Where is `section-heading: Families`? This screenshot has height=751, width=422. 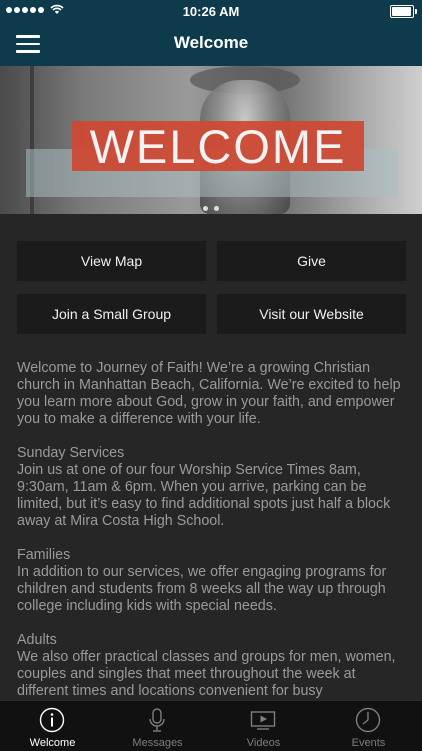 section-heading: Families is located at coordinates (44, 555).